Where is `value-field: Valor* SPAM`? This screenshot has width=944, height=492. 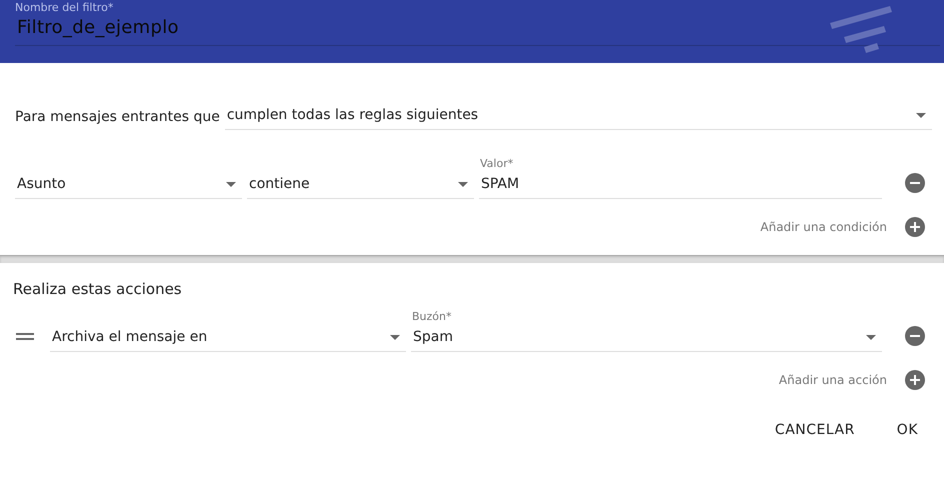 value-field: Valor* SPAM is located at coordinates (680, 178).